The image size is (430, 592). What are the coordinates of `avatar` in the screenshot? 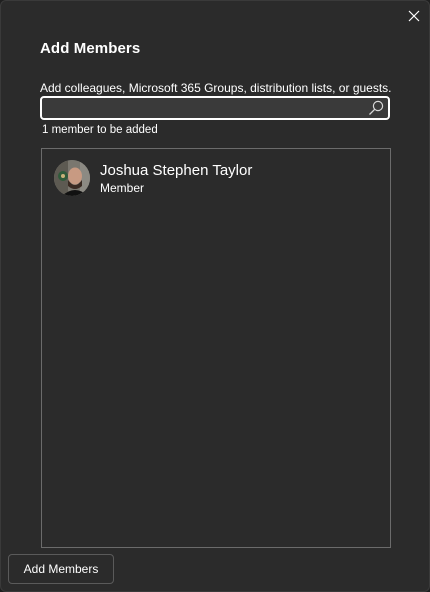 It's located at (72, 178).